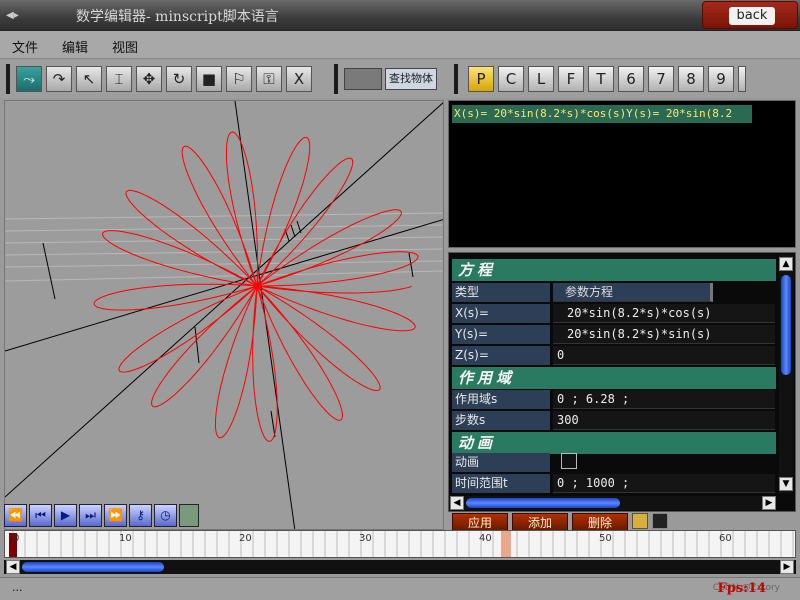 The width and height of the screenshot is (800, 600). What do you see at coordinates (299, 79) in the screenshot?
I see `delete-icon: X` at bounding box center [299, 79].